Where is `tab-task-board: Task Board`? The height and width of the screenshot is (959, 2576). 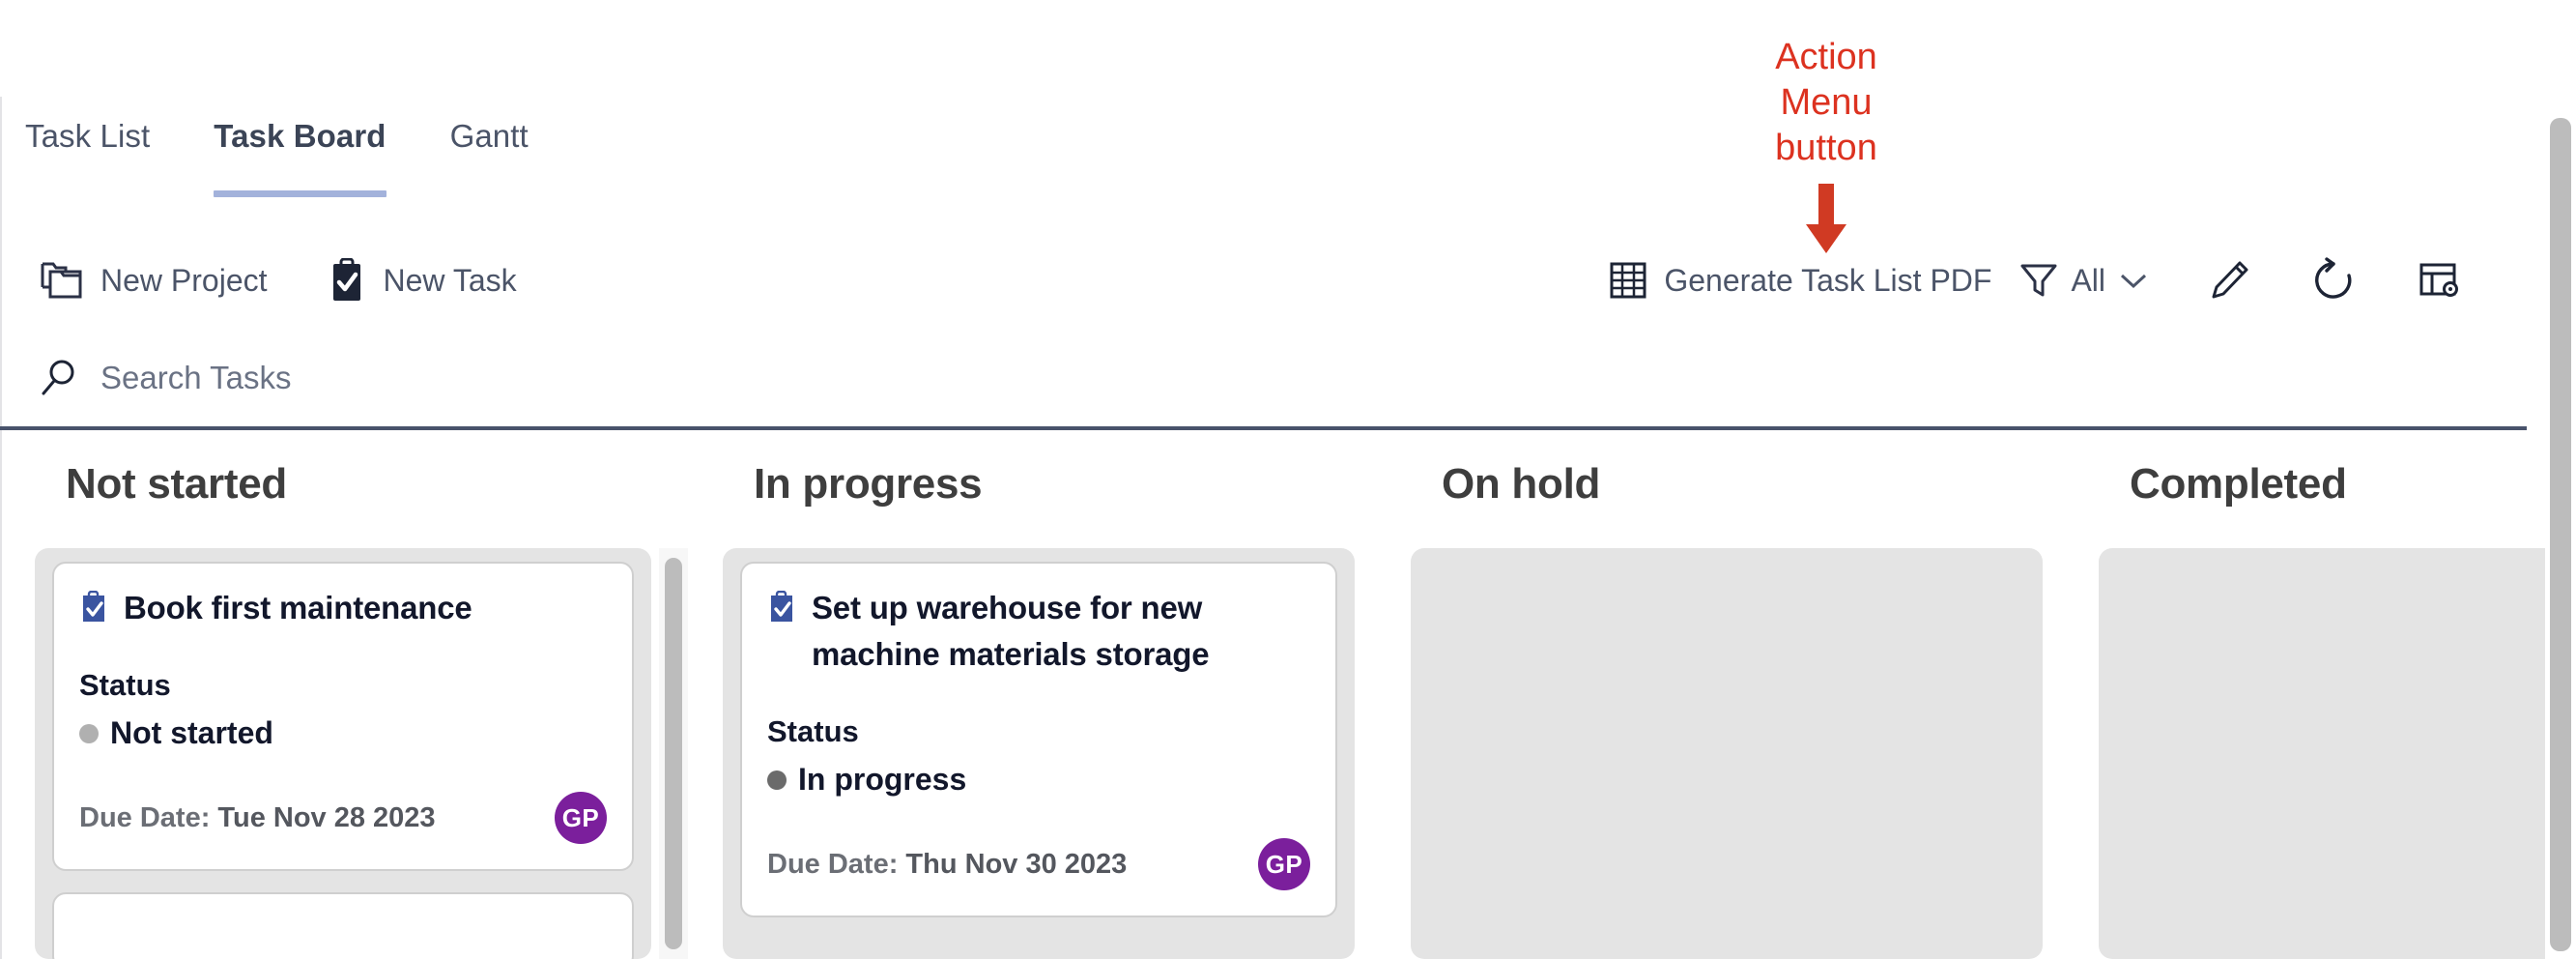
tab-task-board: Task Board is located at coordinates (315, 152).